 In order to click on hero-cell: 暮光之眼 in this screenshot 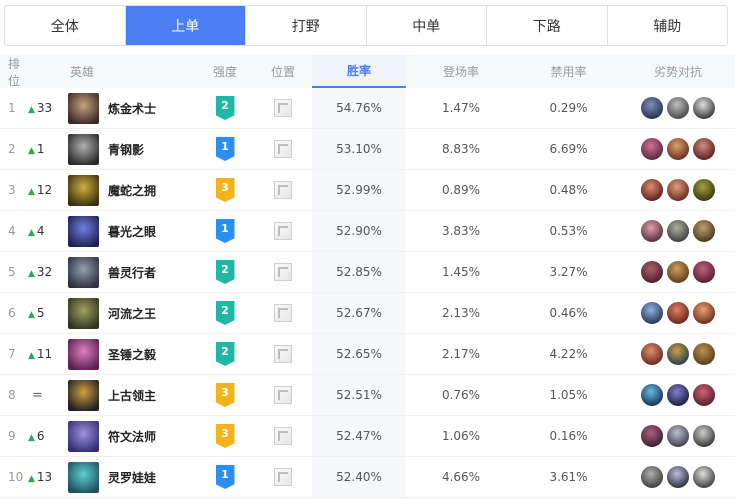, I will do `click(132, 231)`.